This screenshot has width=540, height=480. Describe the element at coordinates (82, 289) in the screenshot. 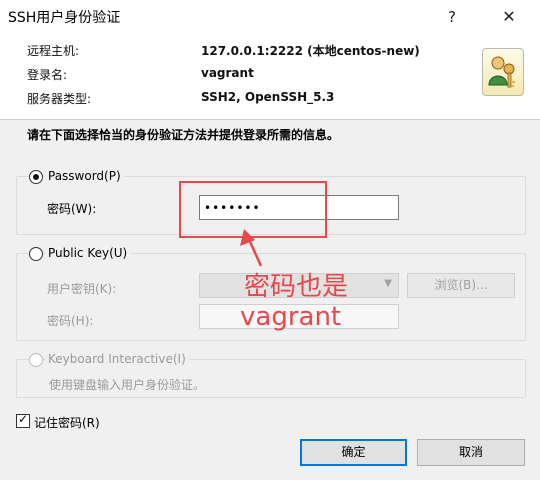

I see `user-key-label: 用户密钥(K):` at that location.